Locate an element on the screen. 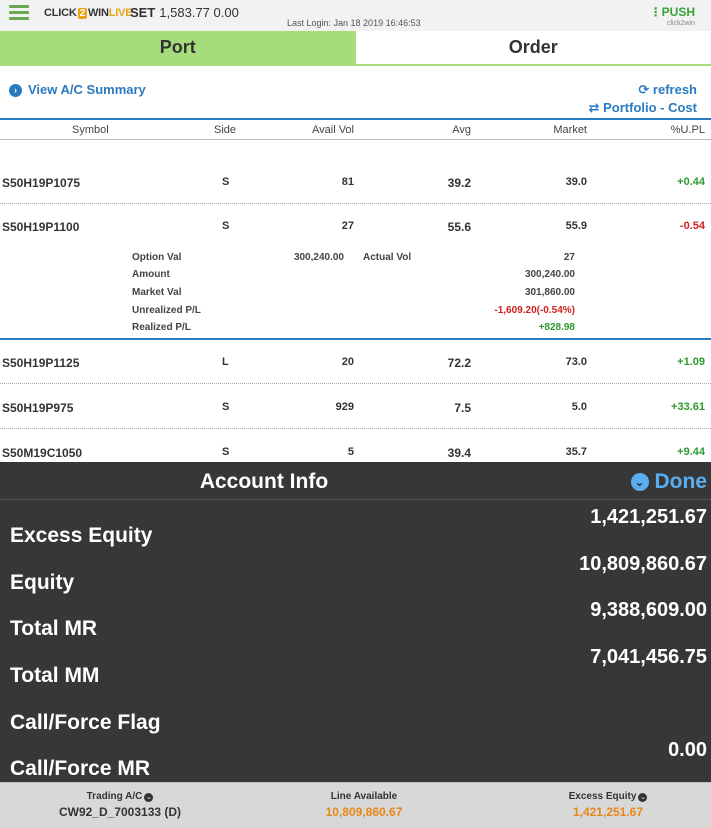 The height and width of the screenshot is (828, 711). table-row: S50H19P1075 S 81 39.2 39.0 +0.44 is located at coordinates (355, 182).